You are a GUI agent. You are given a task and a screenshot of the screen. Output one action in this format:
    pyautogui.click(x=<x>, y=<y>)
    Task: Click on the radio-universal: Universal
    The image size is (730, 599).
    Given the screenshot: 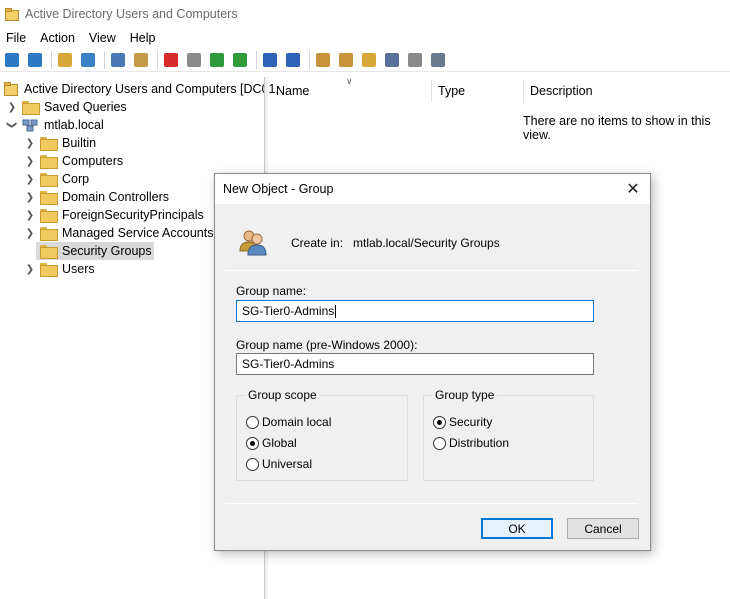 What is the action you would take?
    pyautogui.click(x=279, y=464)
    